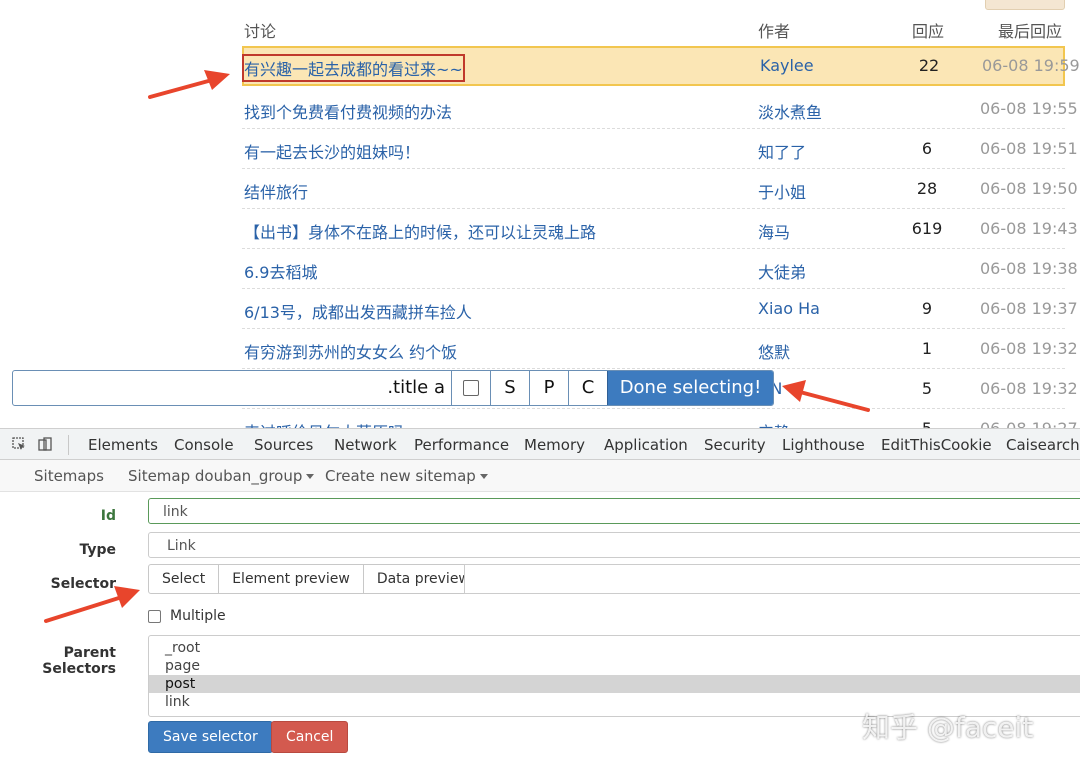  I want to click on tab-caisearch: Caisearch, so click(1043, 445).